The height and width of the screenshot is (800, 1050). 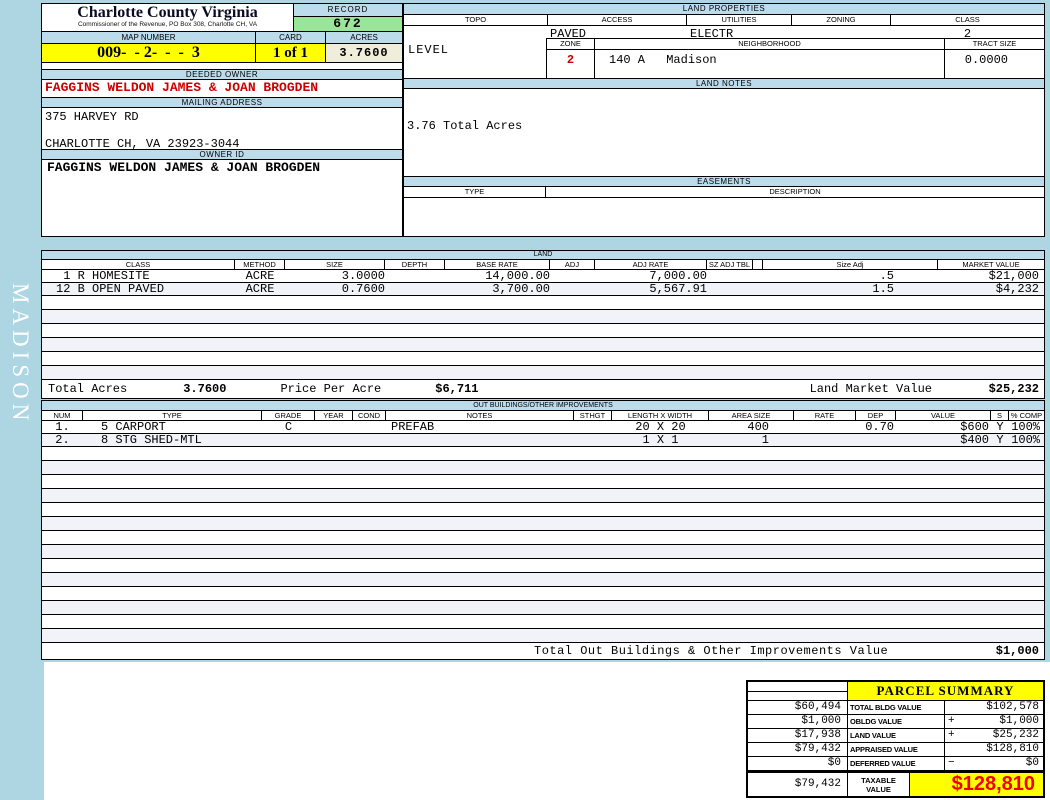 What do you see at coordinates (994, 735) in the screenshot?
I see `row-value-cell: + $25,232` at bounding box center [994, 735].